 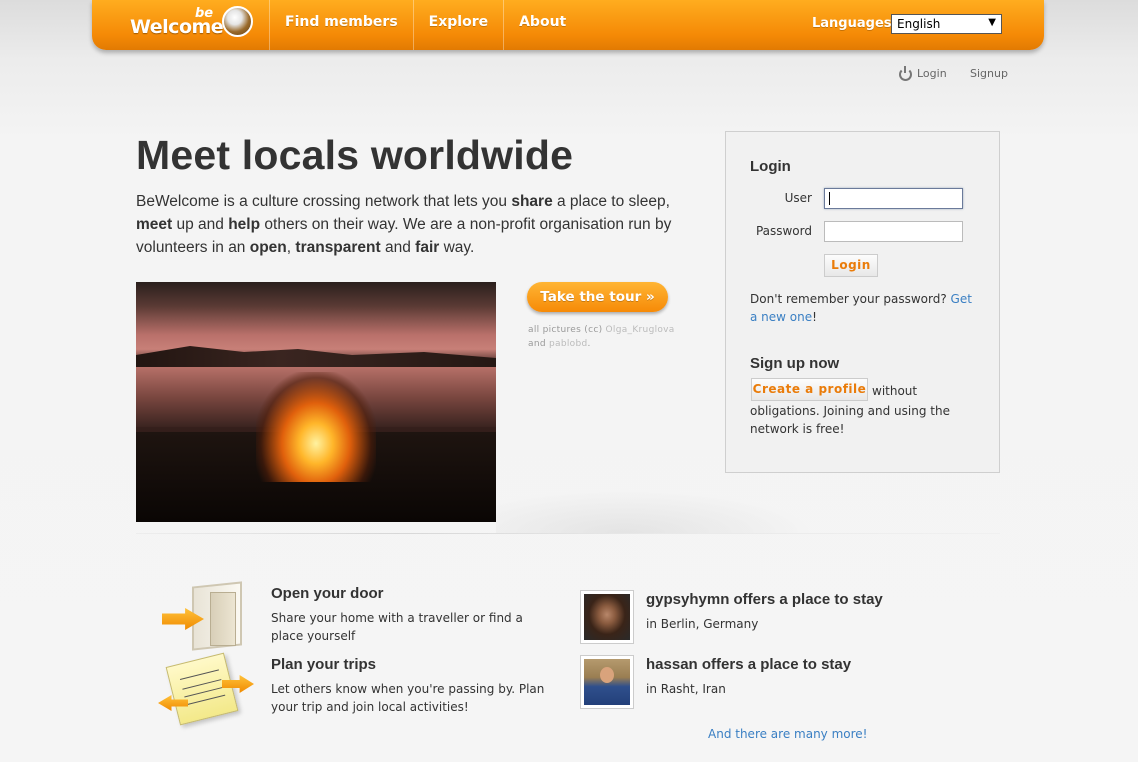 I want to click on language-select: English ▼, so click(x=946, y=24).